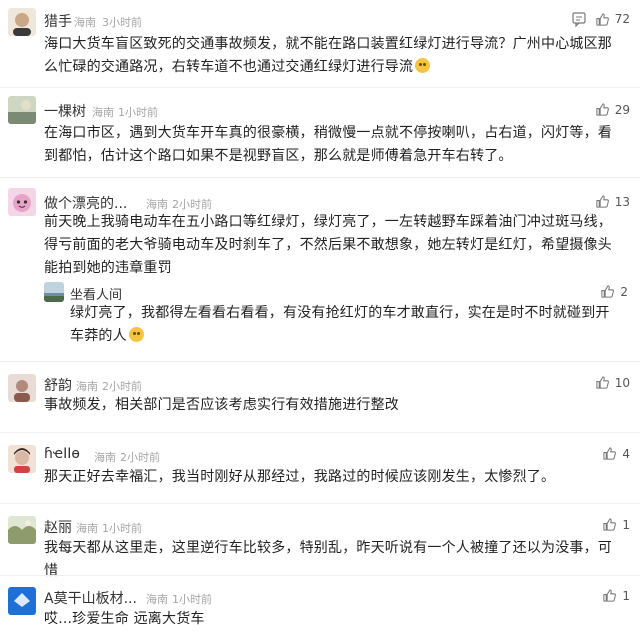 The height and width of the screenshot is (633, 640). Describe the element at coordinates (122, 22) in the screenshot. I see `comment-time: 3小时前` at that location.